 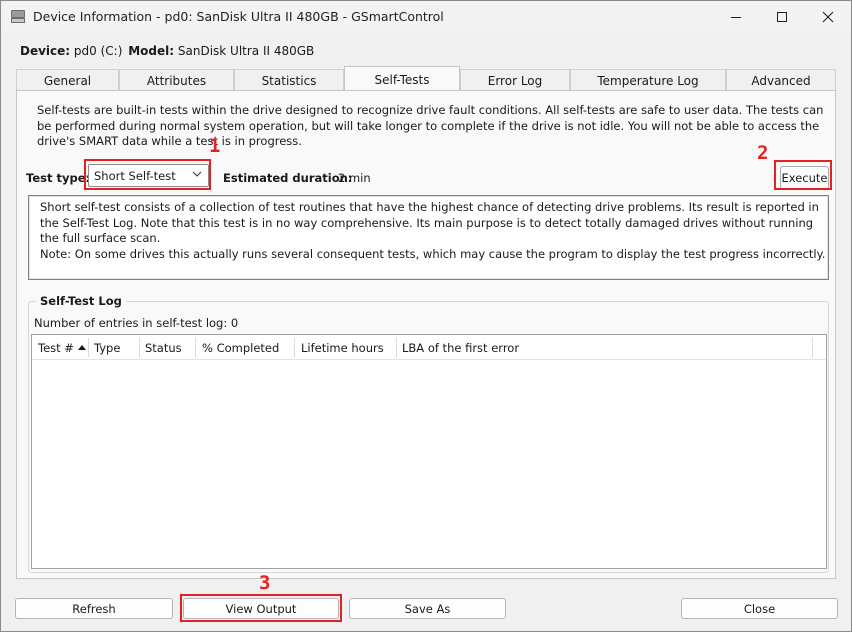 I want to click on annotation-number-2: 2, so click(x=763, y=153).